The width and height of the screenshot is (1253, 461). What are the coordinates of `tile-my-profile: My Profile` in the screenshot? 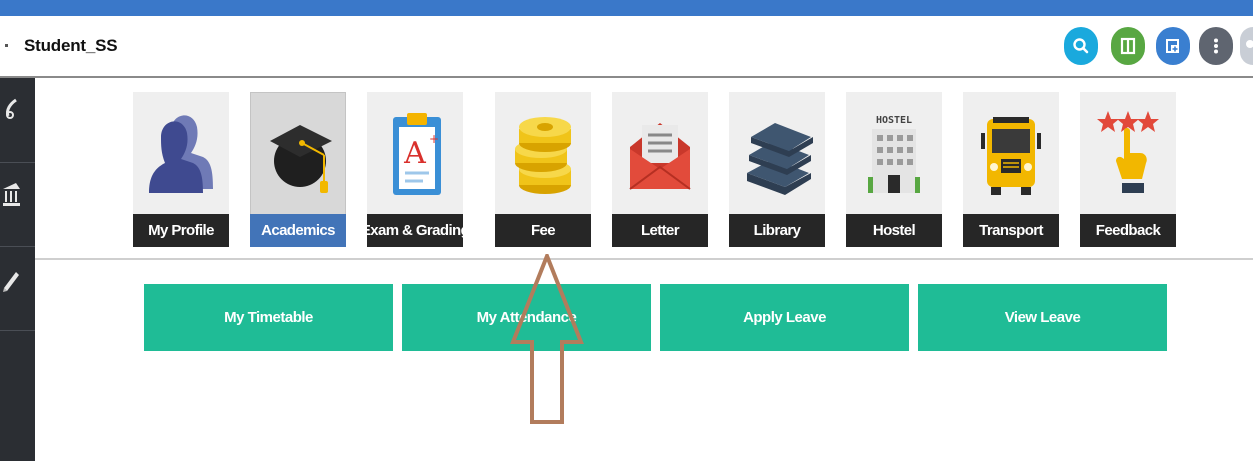 It's located at (181, 169).